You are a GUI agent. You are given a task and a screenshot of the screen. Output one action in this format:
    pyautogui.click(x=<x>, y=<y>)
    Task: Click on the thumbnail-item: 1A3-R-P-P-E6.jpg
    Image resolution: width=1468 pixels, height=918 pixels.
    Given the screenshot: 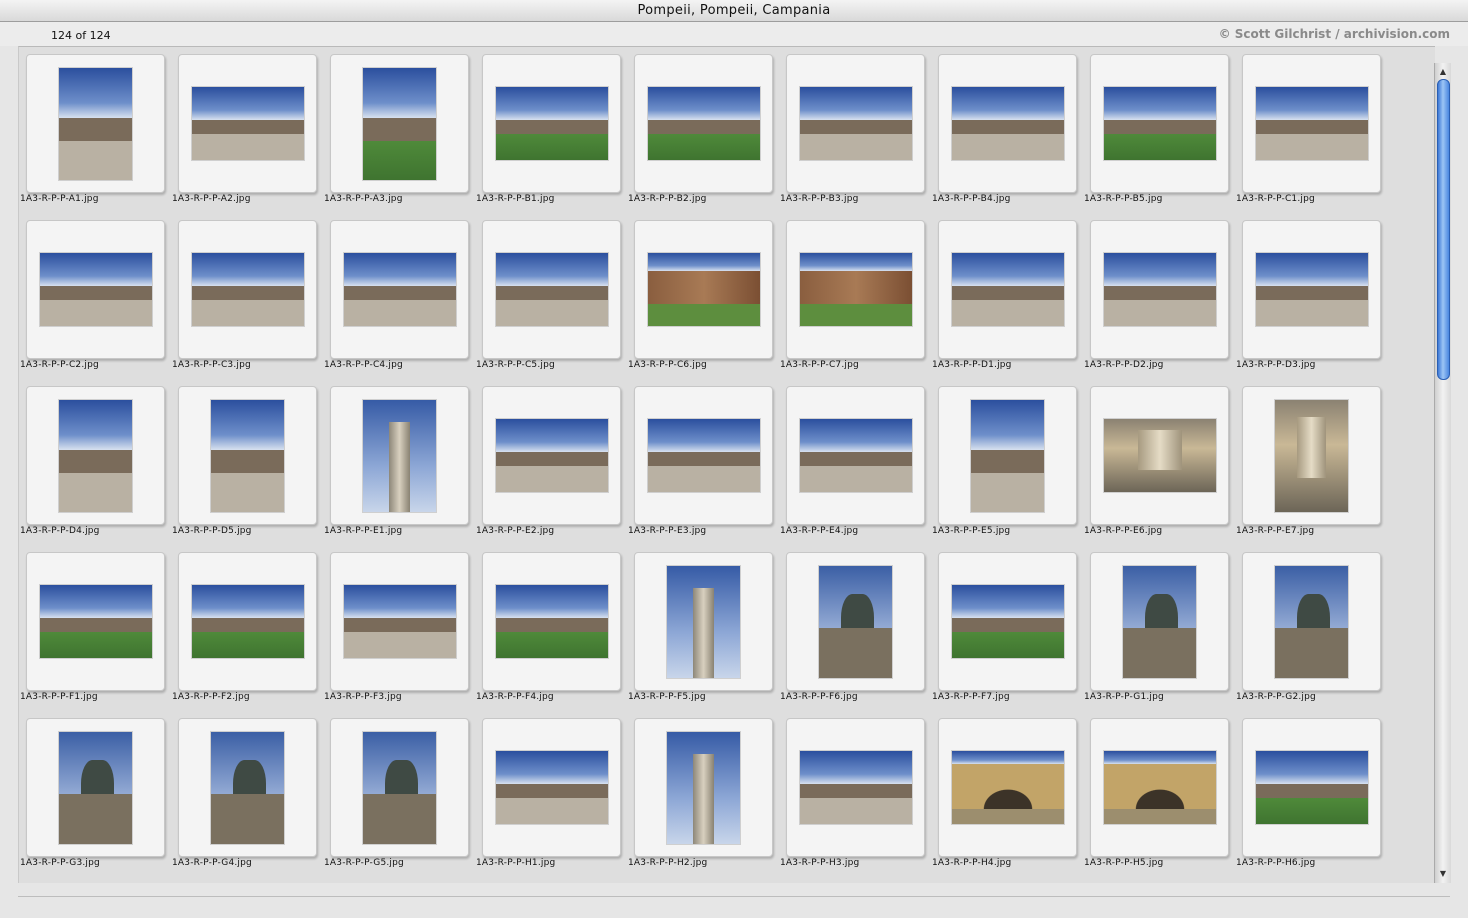 What is the action you would take?
    pyautogui.click(x=1159, y=462)
    